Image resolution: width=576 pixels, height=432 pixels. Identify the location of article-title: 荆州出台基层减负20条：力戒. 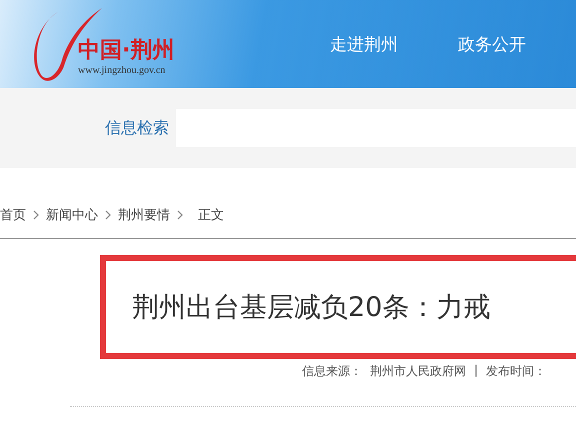
(311, 308).